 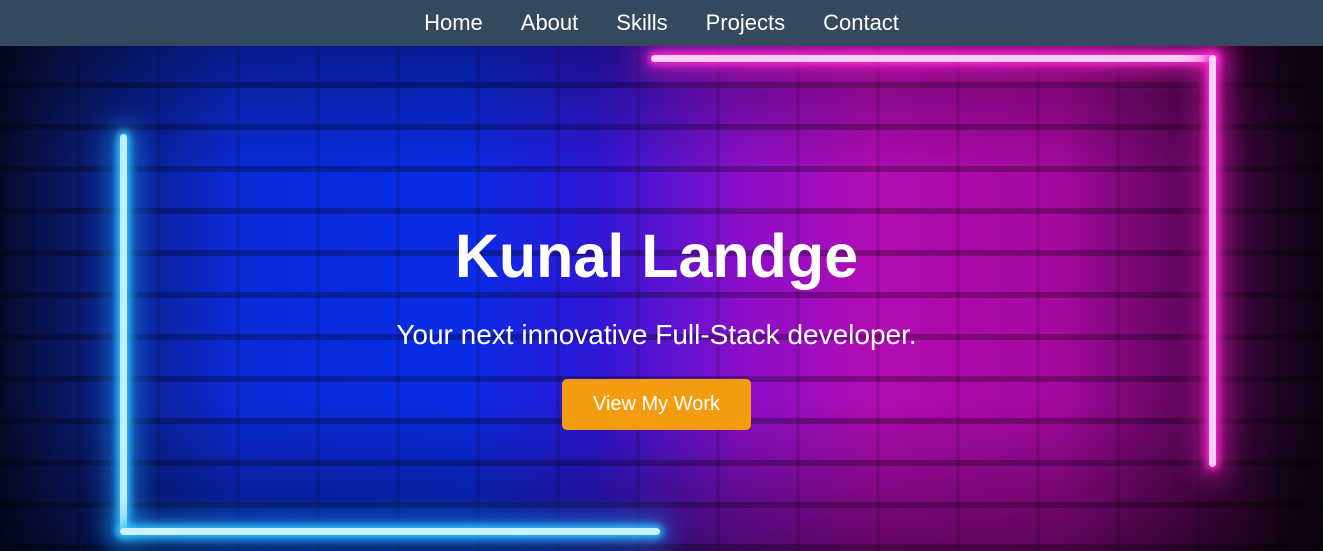 I want to click on nav-link-projects: Projects, so click(x=745, y=23).